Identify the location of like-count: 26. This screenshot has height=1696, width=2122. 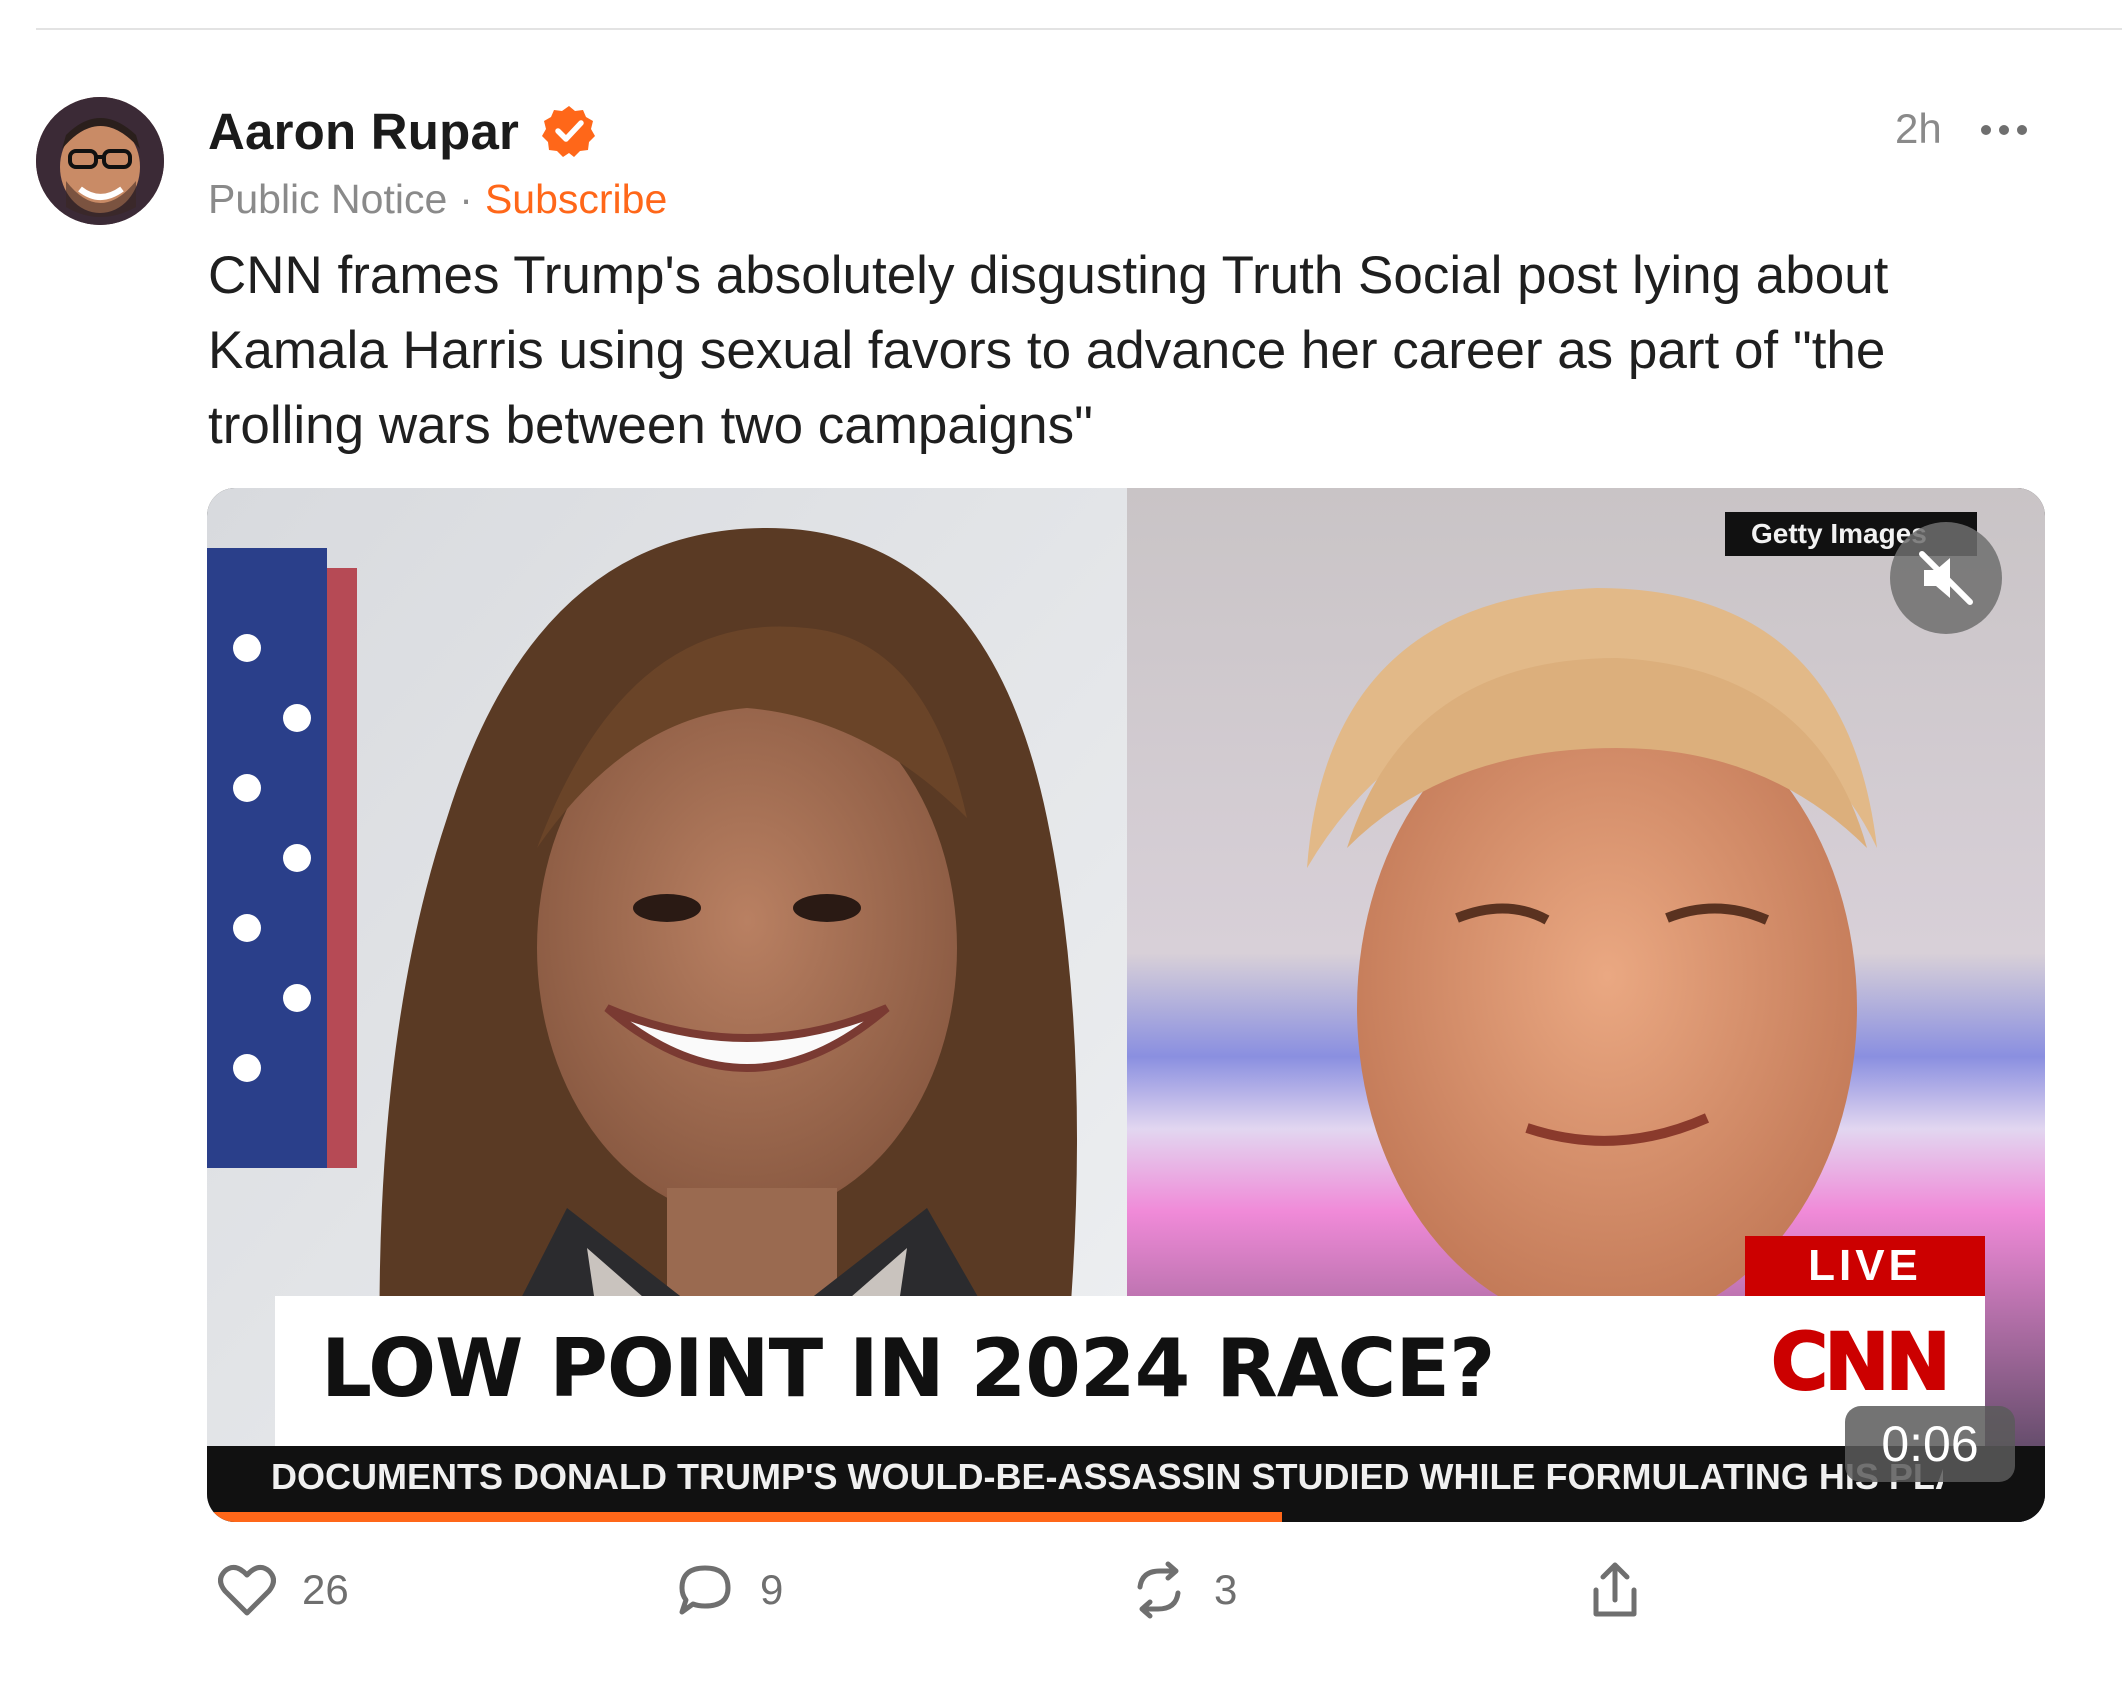
(325, 1589).